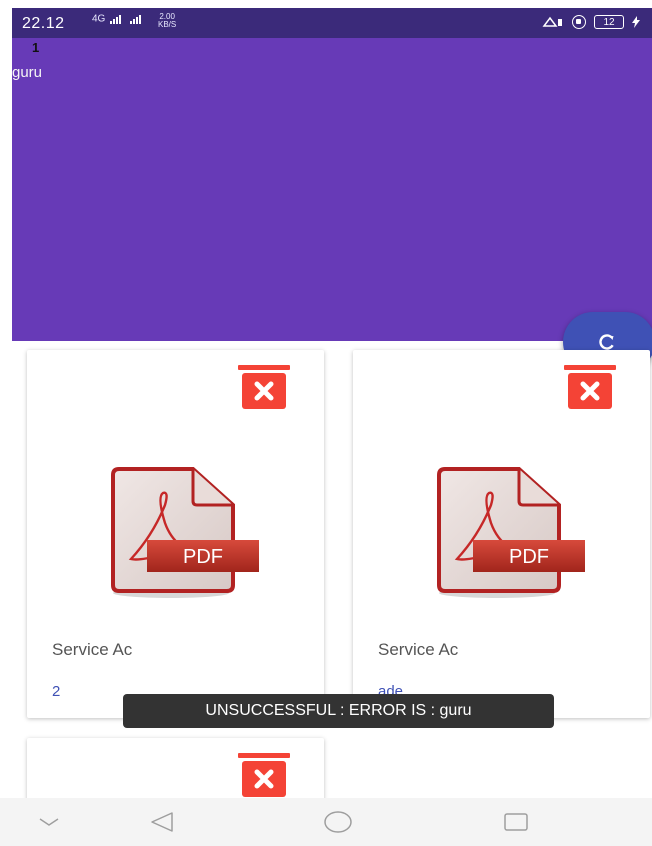 The width and height of the screenshot is (652, 846). What do you see at coordinates (162, 822) in the screenshot?
I see `back-icon` at bounding box center [162, 822].